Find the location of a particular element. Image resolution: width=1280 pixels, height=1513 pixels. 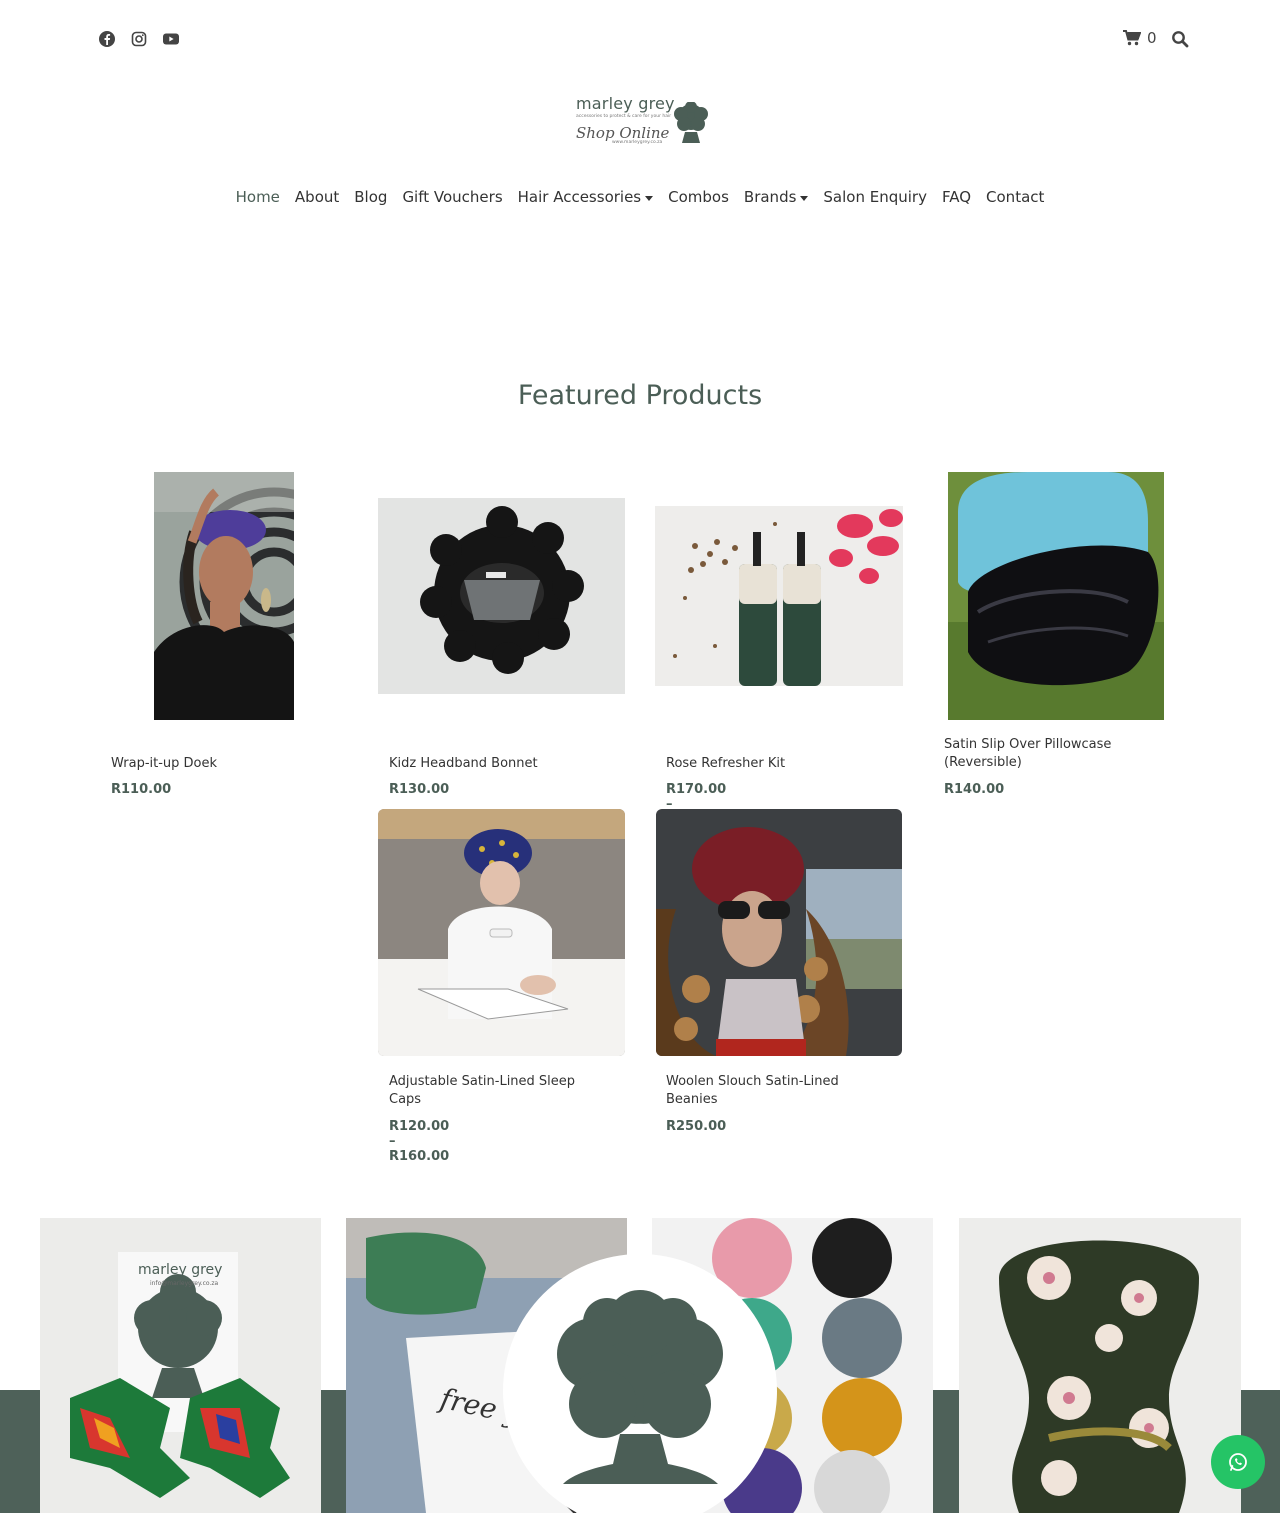

cart-icon is located at coordinates (1132, 38).